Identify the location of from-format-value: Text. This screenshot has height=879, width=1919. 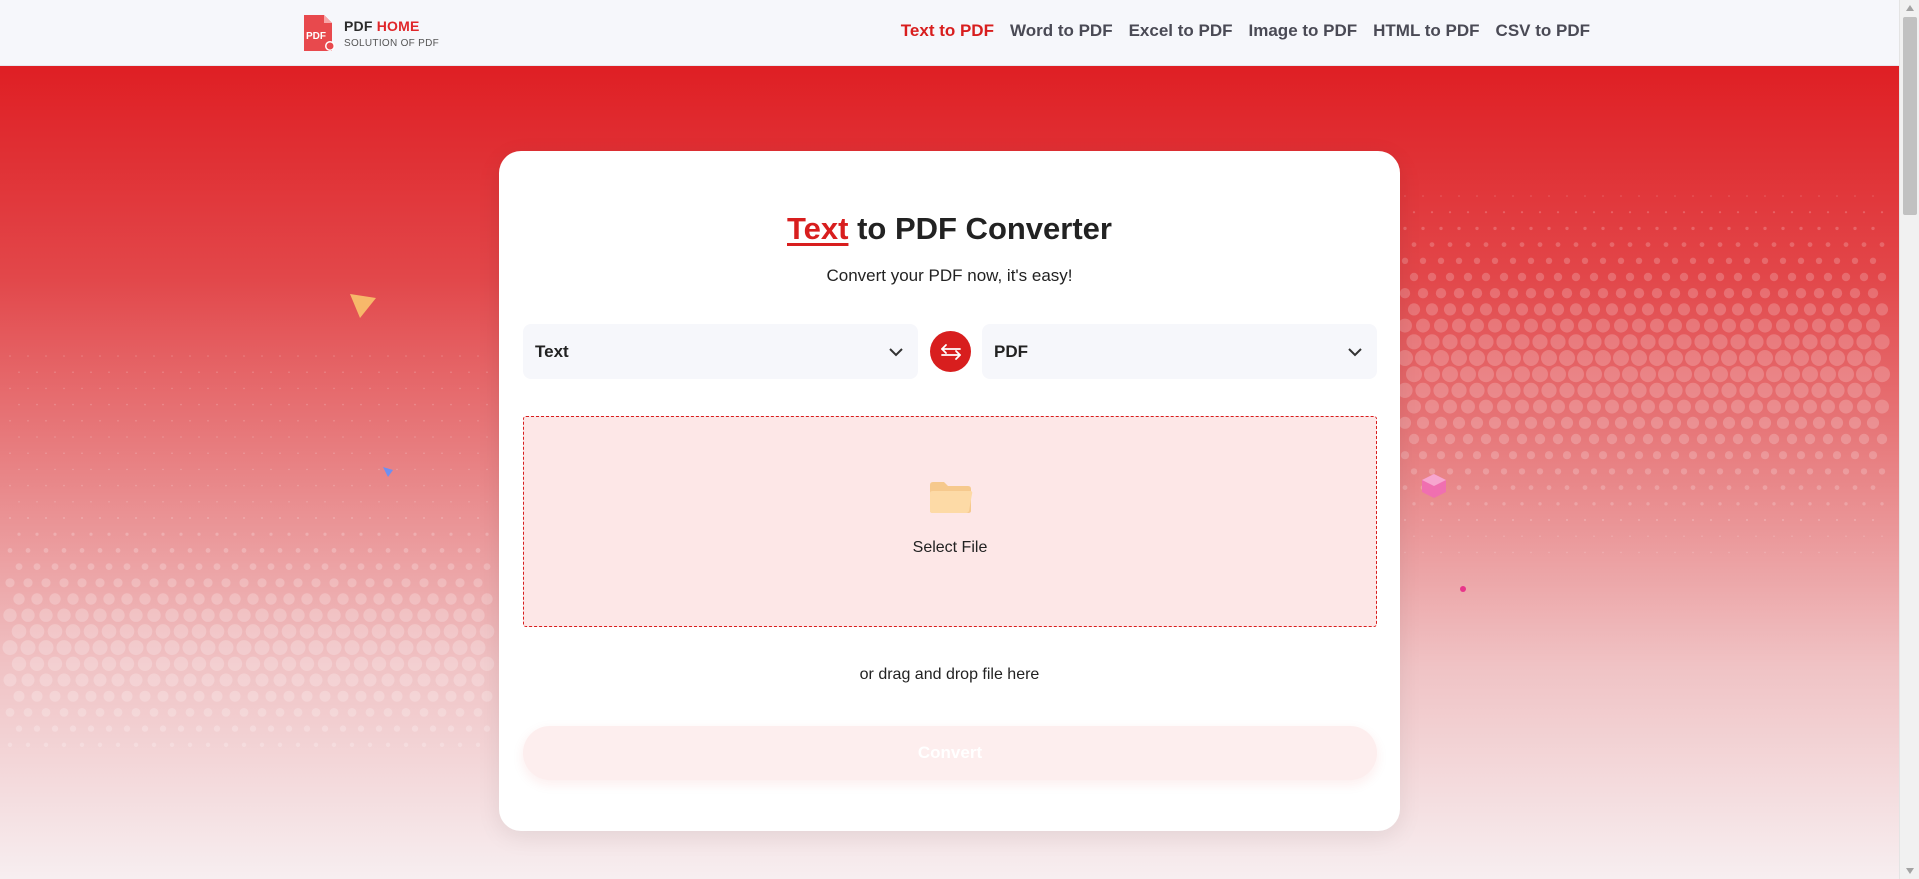
(552, 351).